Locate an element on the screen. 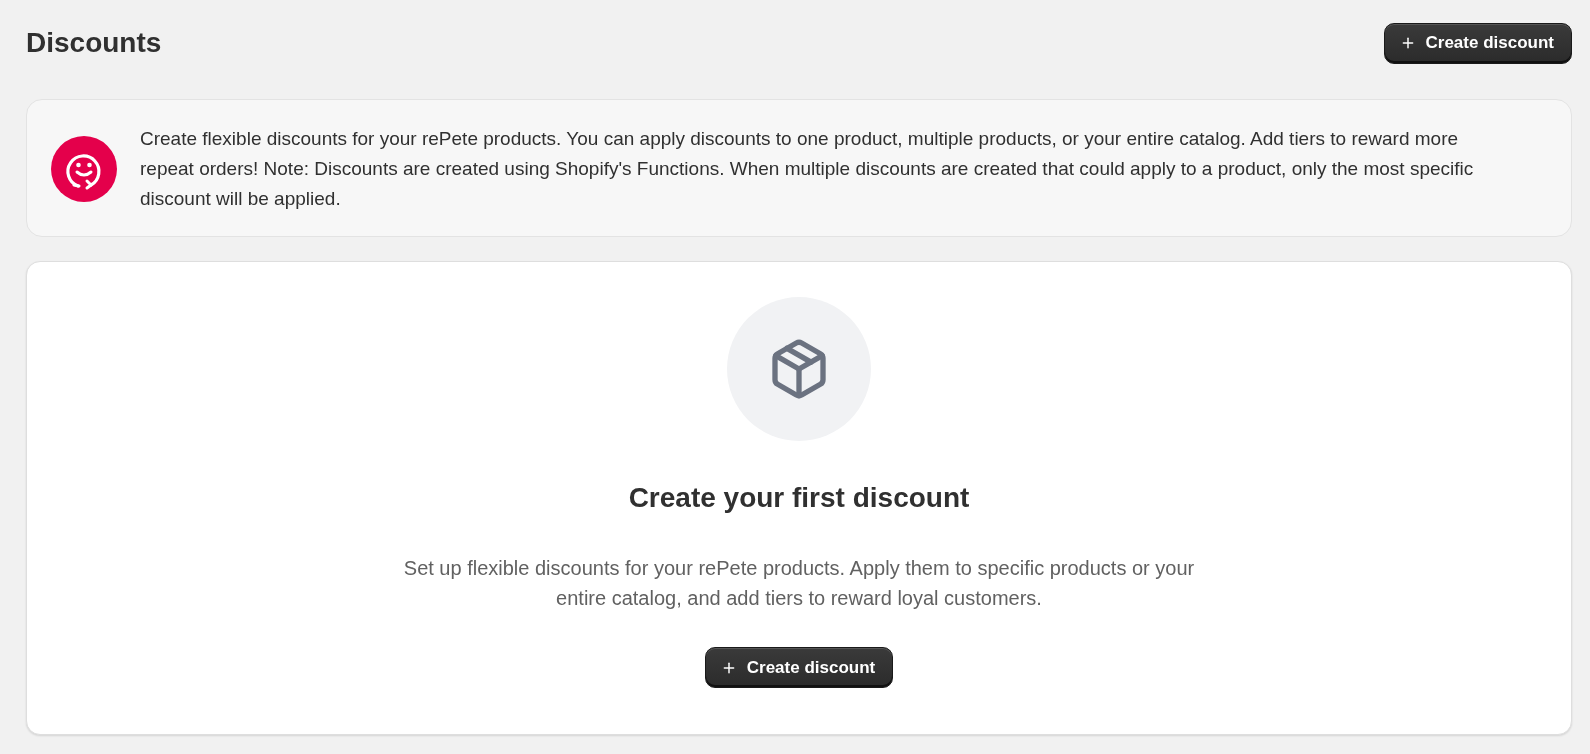 This screenshot has width=1590, height=754. page-title: Discounts is located at coordinates (94, 43).